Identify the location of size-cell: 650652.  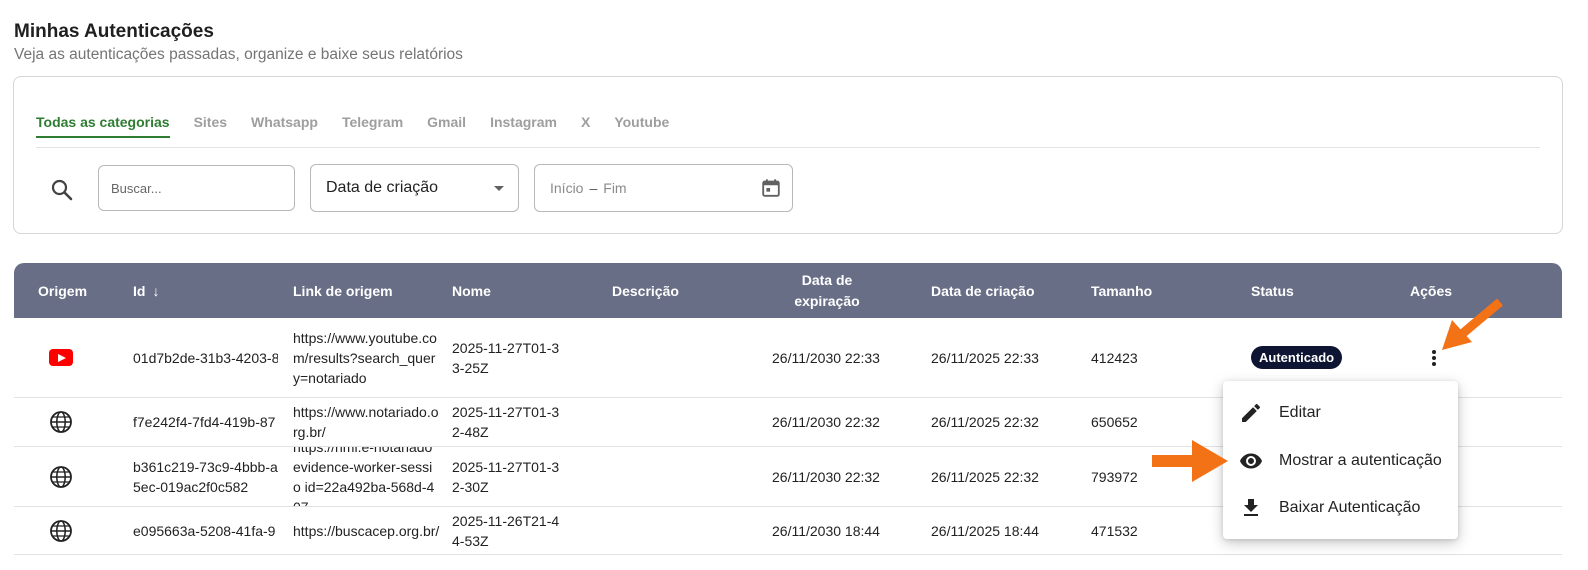
(1114, 422).